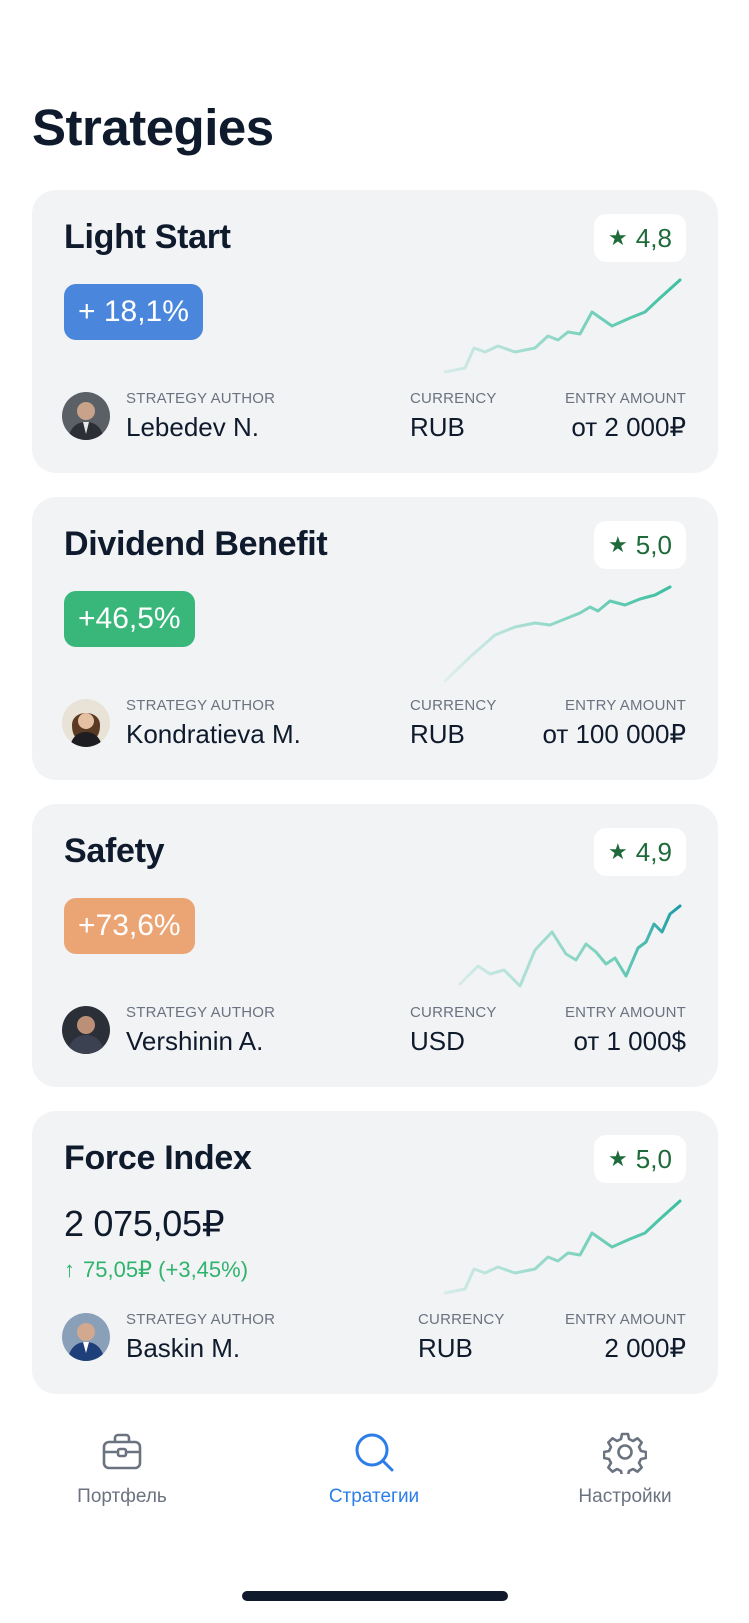 The height and width of the screenshot is (1623, 749). I want to click on tab-label: Настройки, so click(625, 1496).